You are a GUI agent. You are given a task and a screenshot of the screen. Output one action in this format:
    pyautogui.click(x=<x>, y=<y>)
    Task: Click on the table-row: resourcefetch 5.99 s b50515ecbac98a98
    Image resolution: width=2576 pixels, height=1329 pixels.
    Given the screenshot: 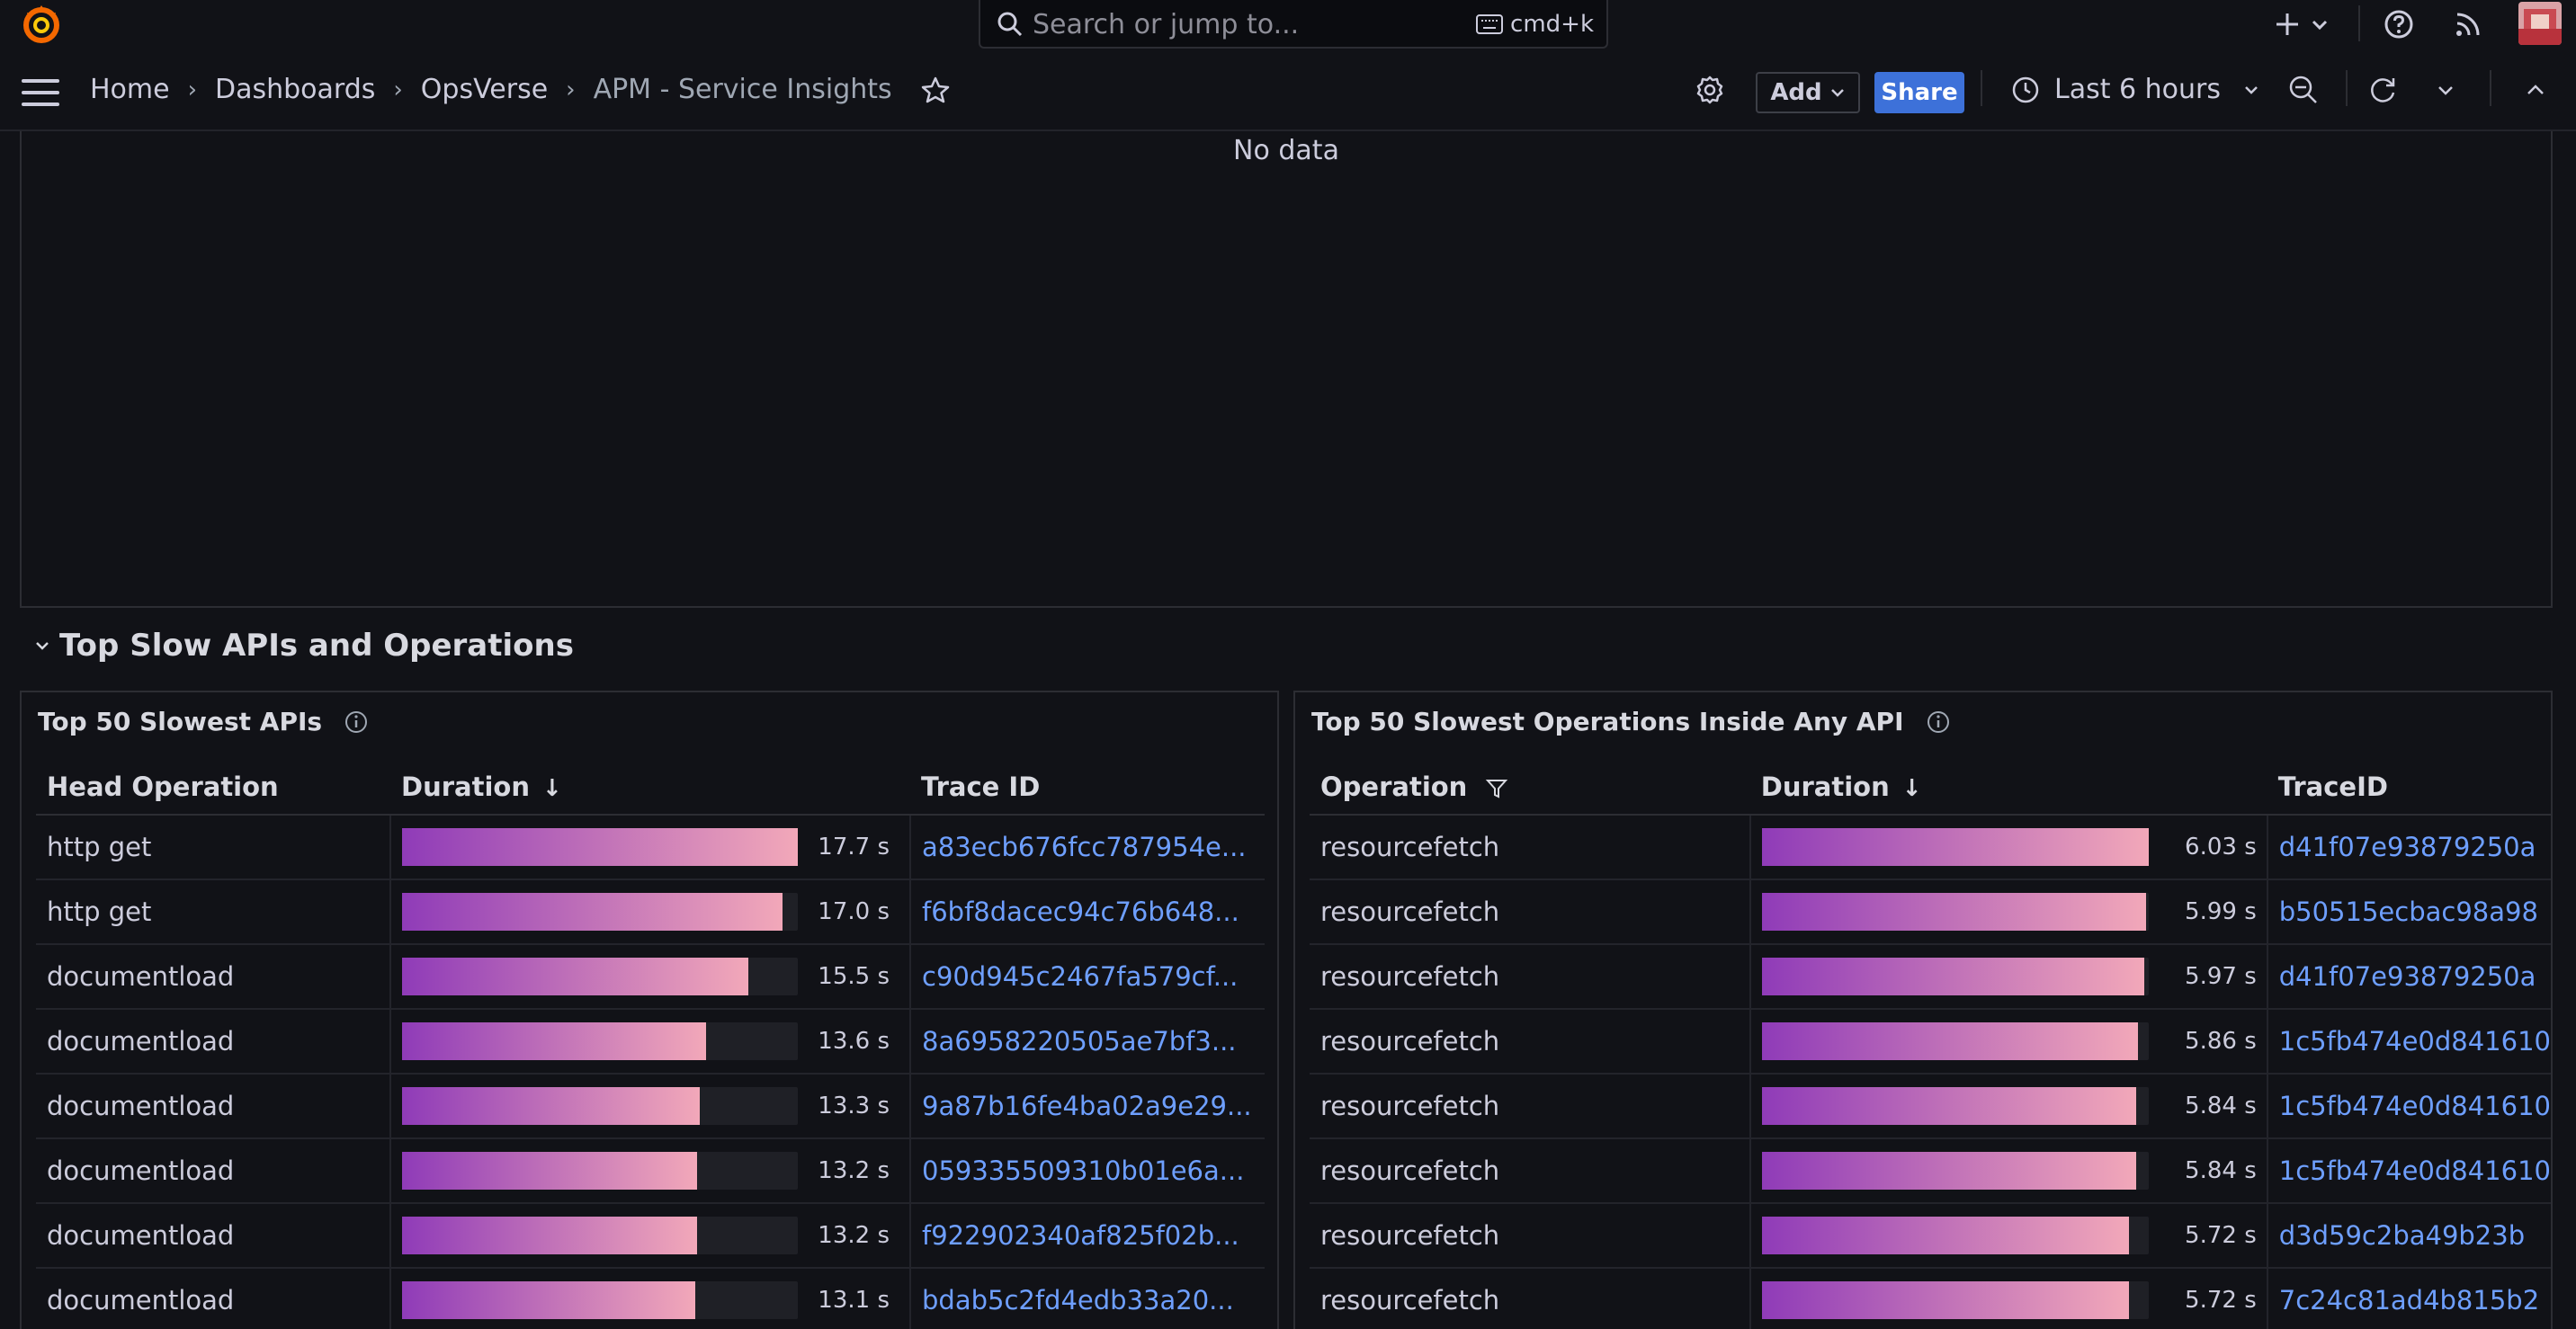 What is the action you would take?
    pyautogui.click(x=1930, y=912)
    